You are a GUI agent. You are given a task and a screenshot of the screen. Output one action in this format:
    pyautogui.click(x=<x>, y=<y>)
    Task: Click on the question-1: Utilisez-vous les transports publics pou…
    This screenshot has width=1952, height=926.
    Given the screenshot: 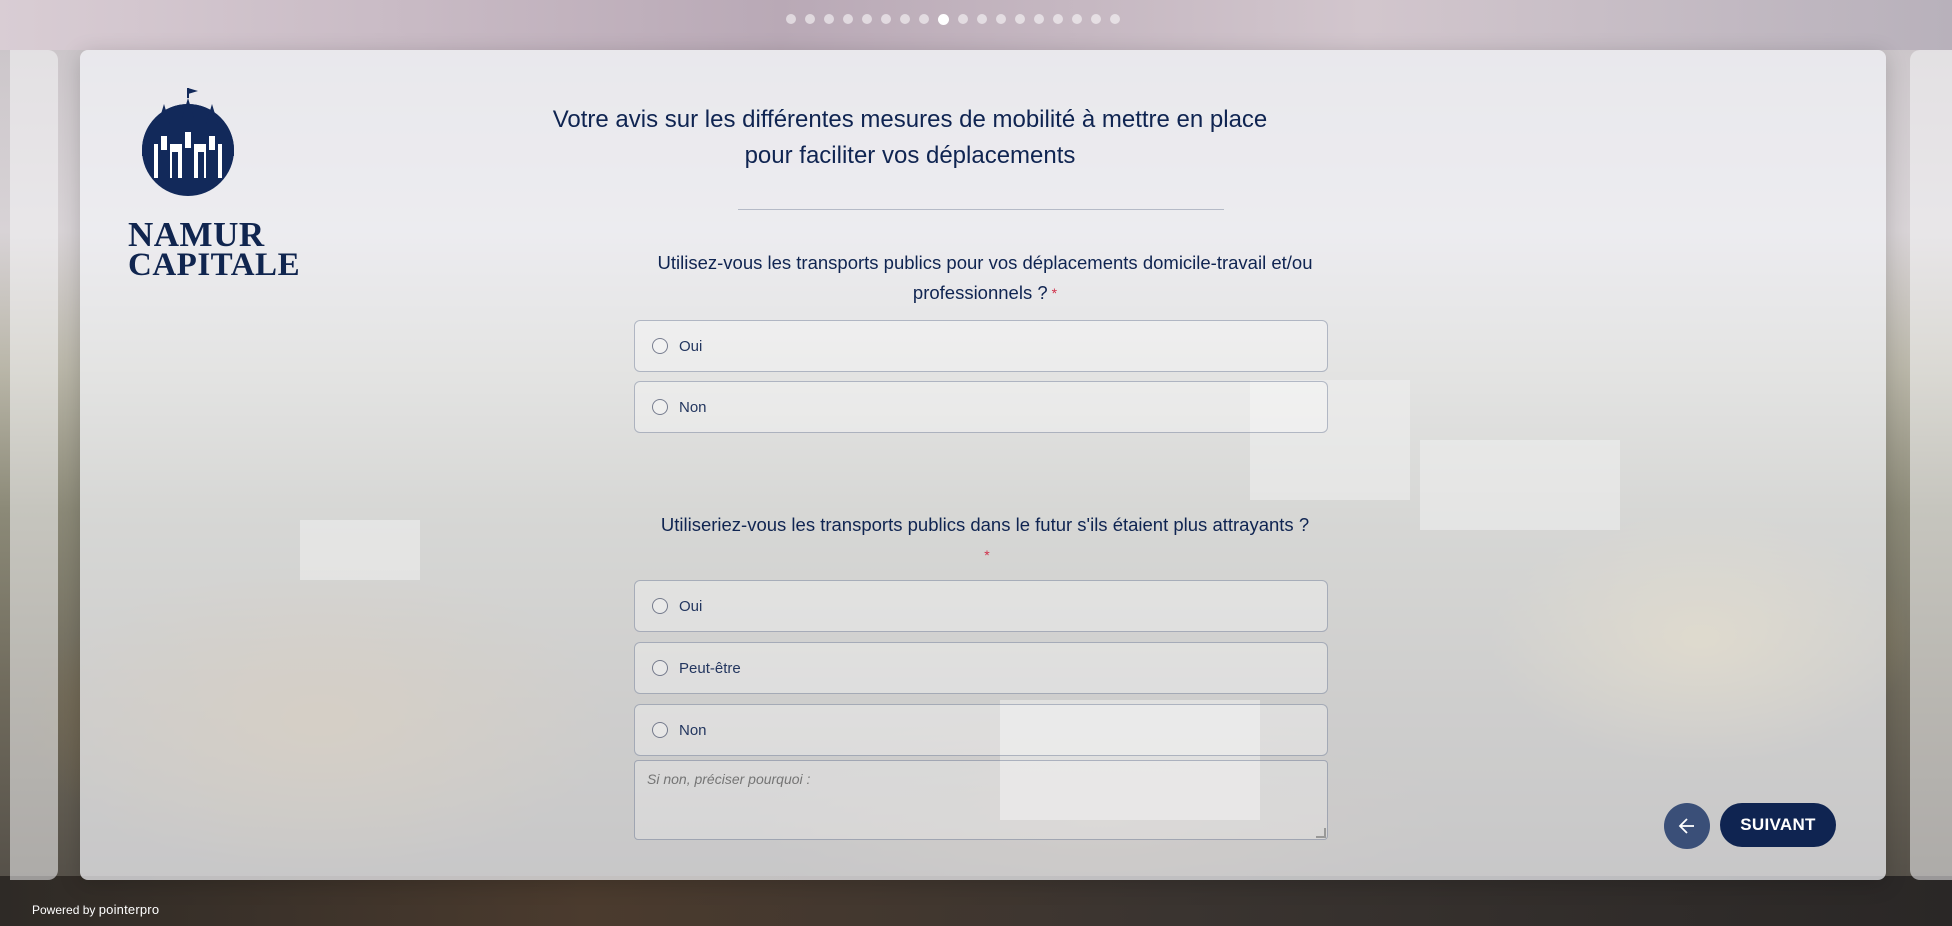 What is the action you would take?
    pyautogui.click(x=985, y=278)
    